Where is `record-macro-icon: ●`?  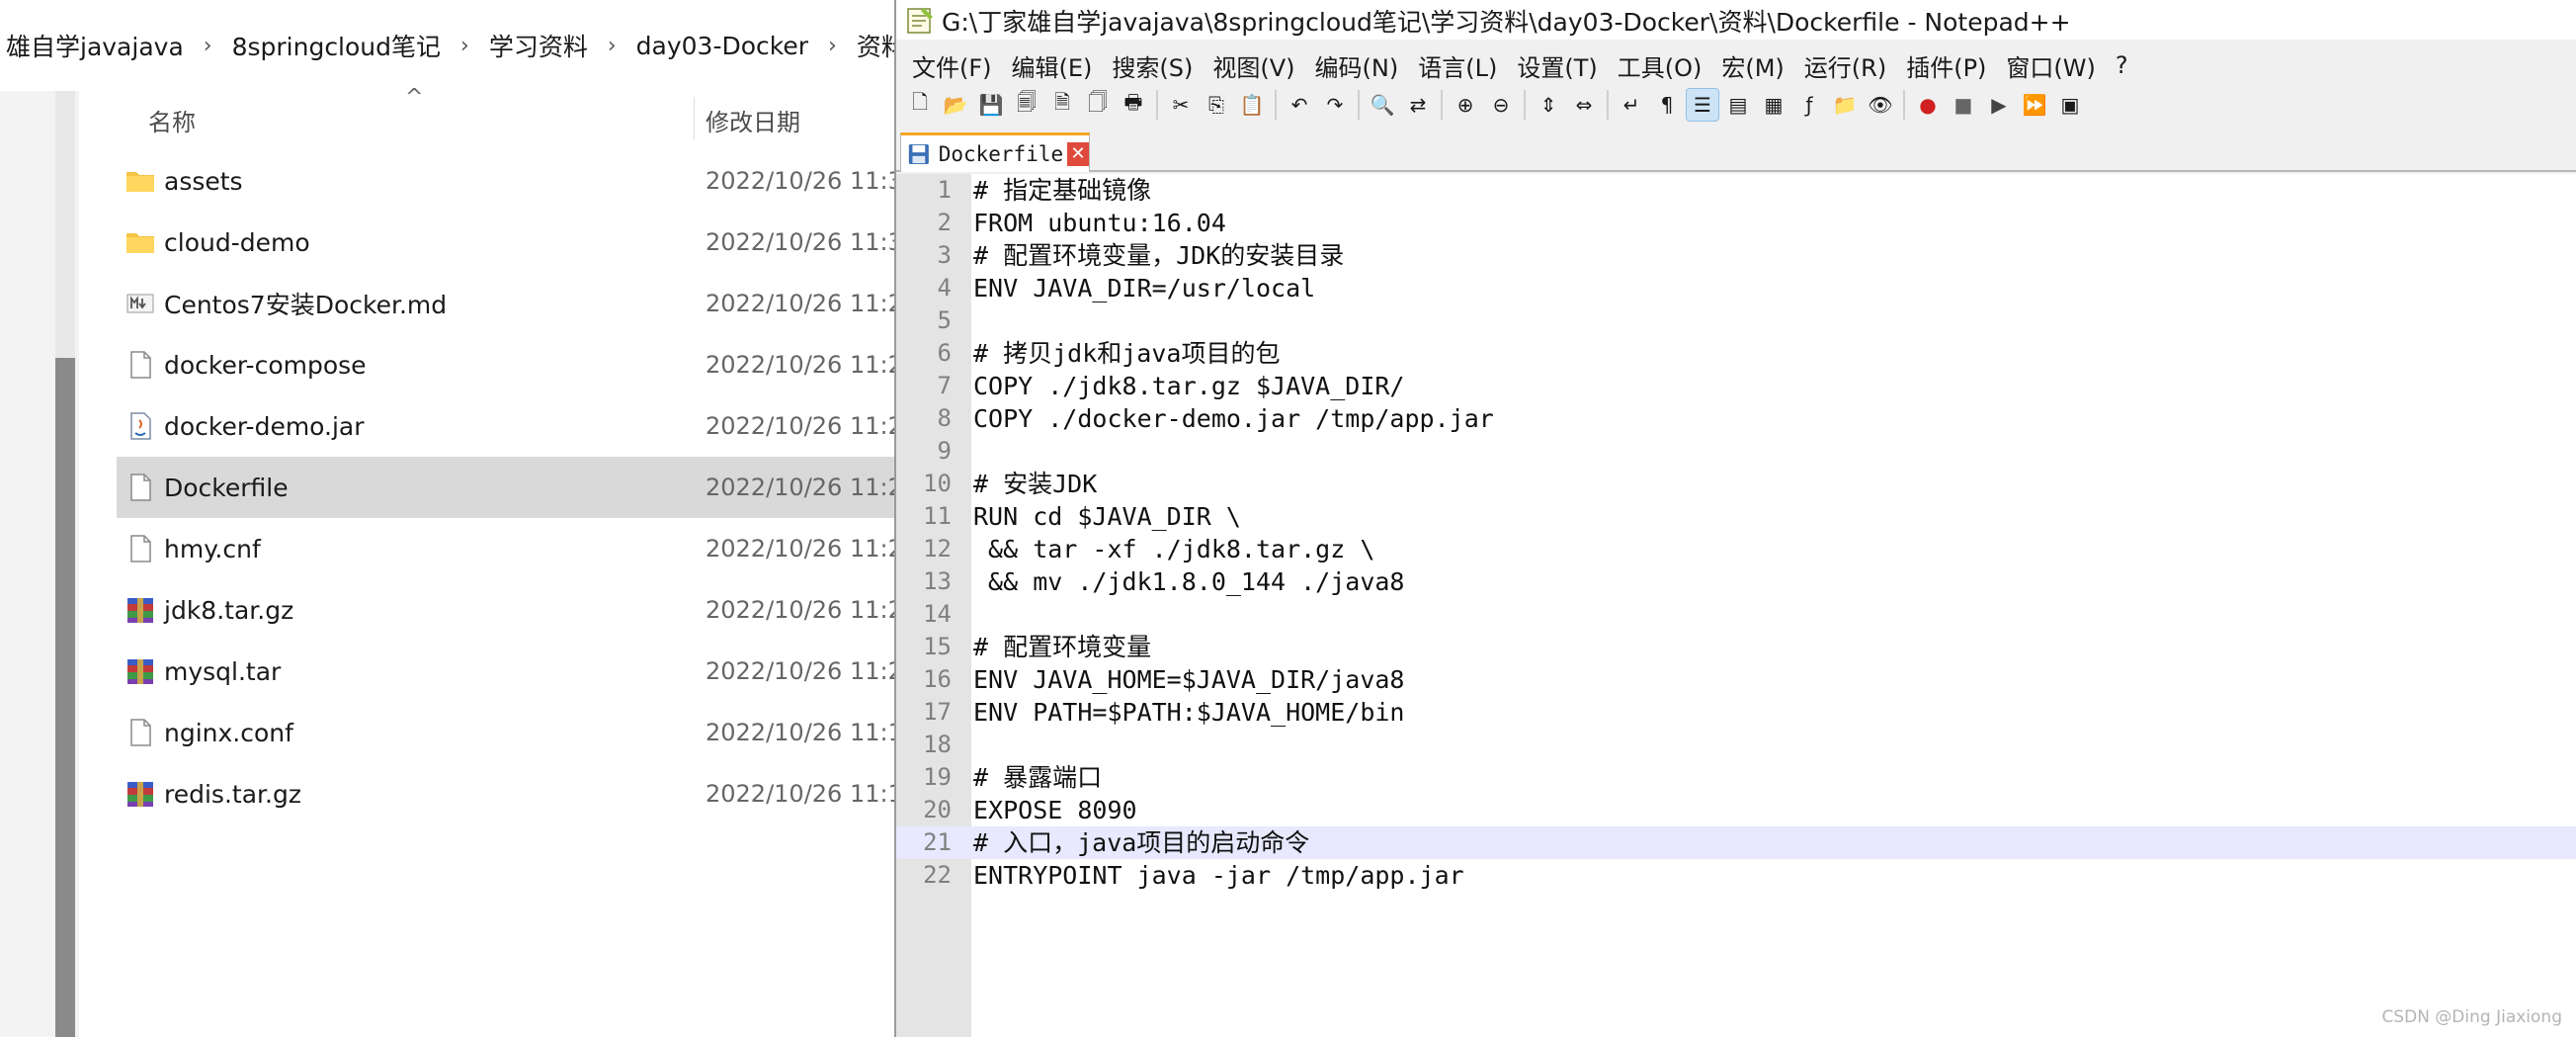 record-macro-icon: ● is located at coordinates (1928, 105).